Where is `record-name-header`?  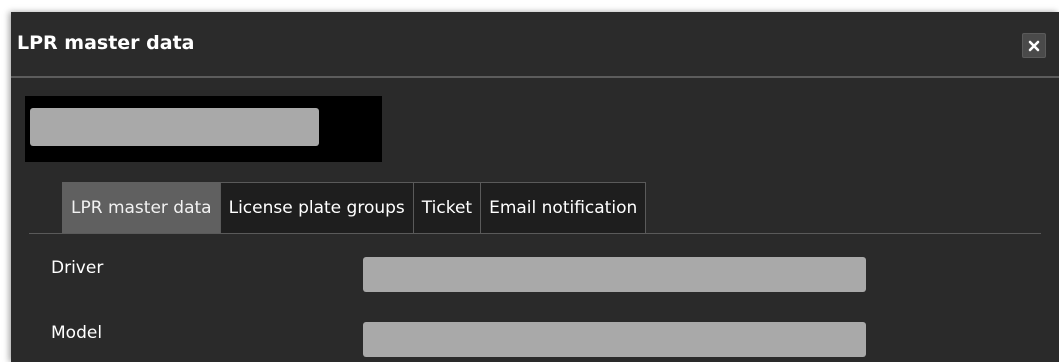
record-name-header is located at coordinates (203, 129).